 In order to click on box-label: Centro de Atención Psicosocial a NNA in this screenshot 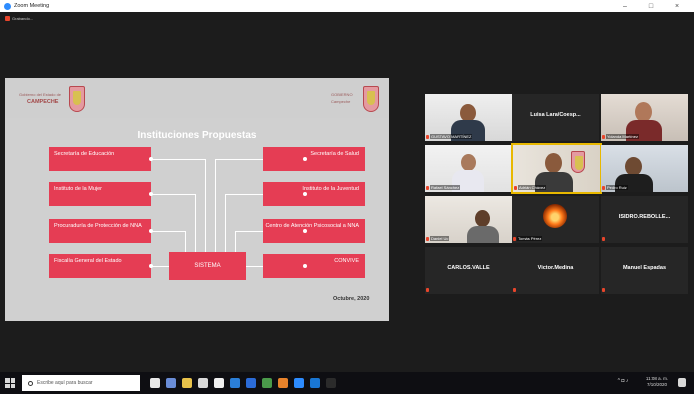, I will do `click(312, 226)`.